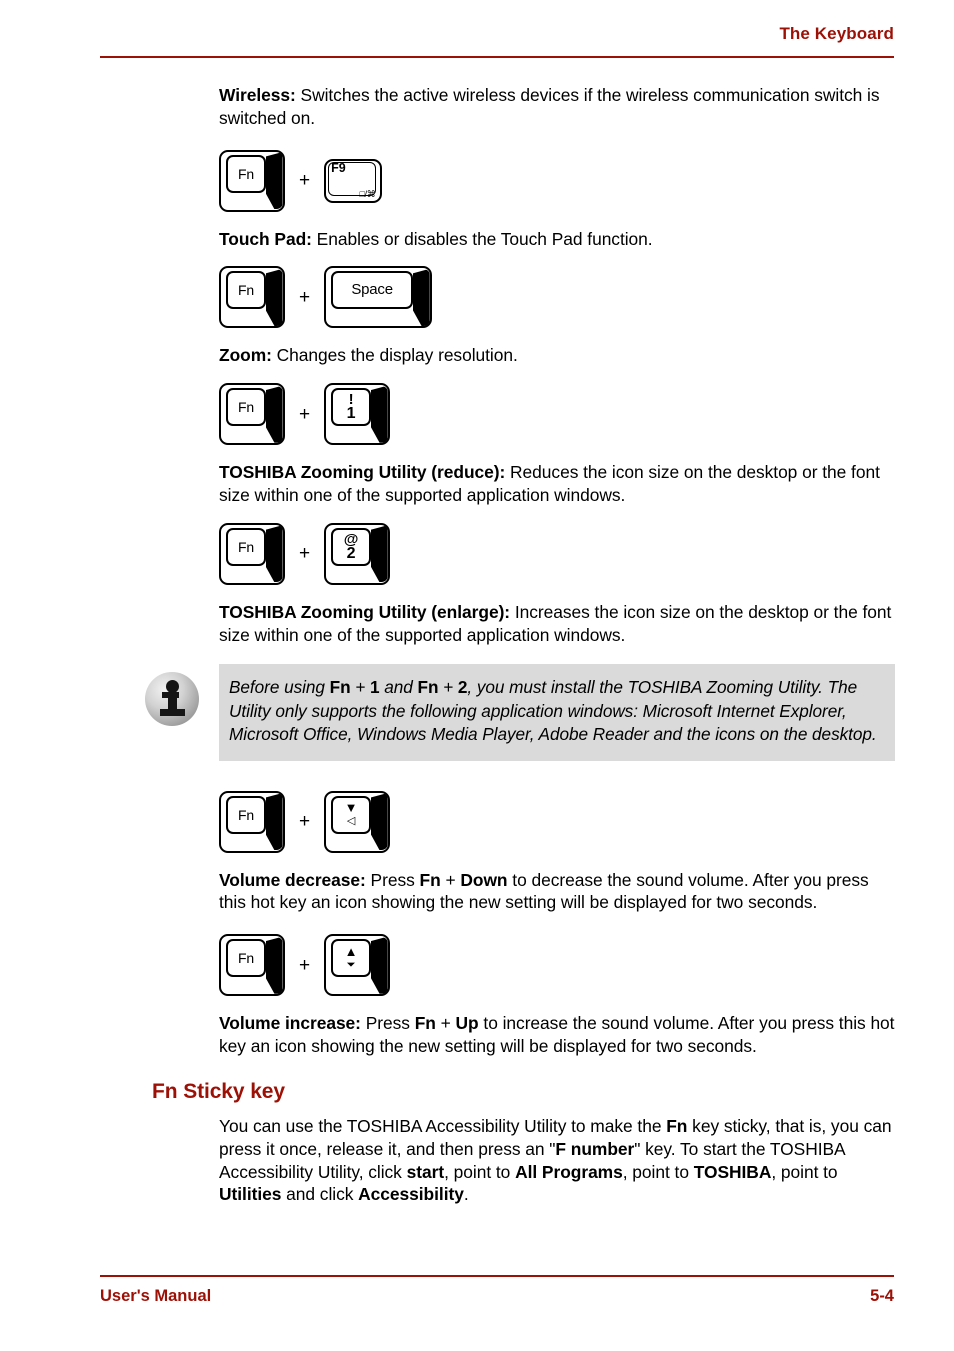 The image size is (954, 1351). I want to click on info-icon, so click(172, 699).